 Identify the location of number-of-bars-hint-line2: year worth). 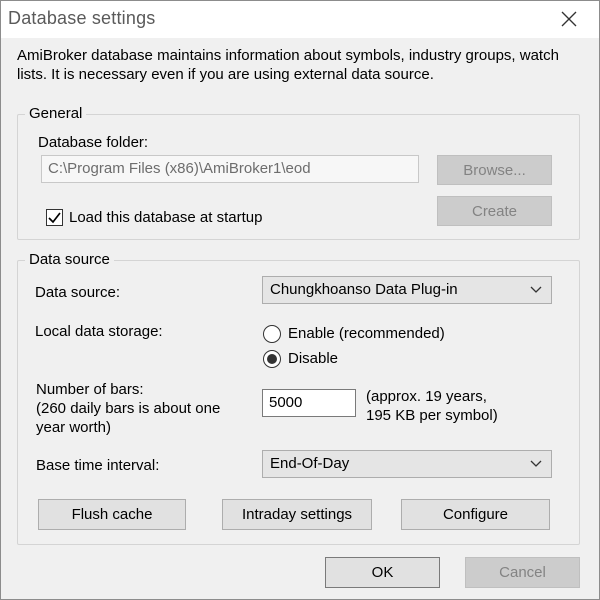
(74, 427).